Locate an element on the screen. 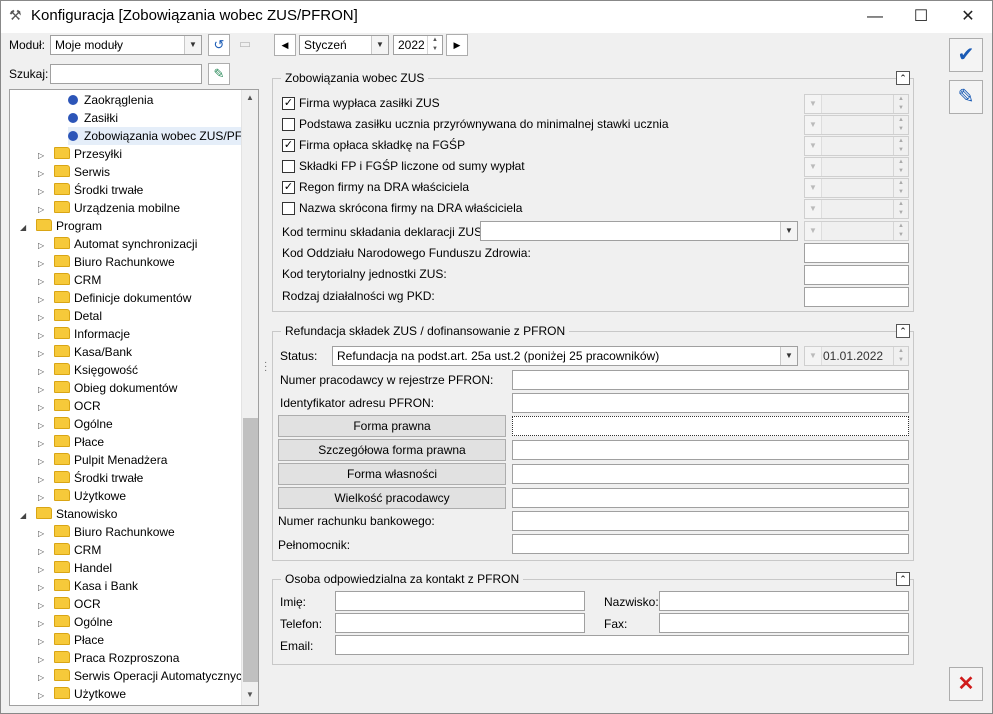 The image size is (993, 714). zus-checkbox-label: Regon firmy na DRA właściciela is located at coordinates (384, 187).